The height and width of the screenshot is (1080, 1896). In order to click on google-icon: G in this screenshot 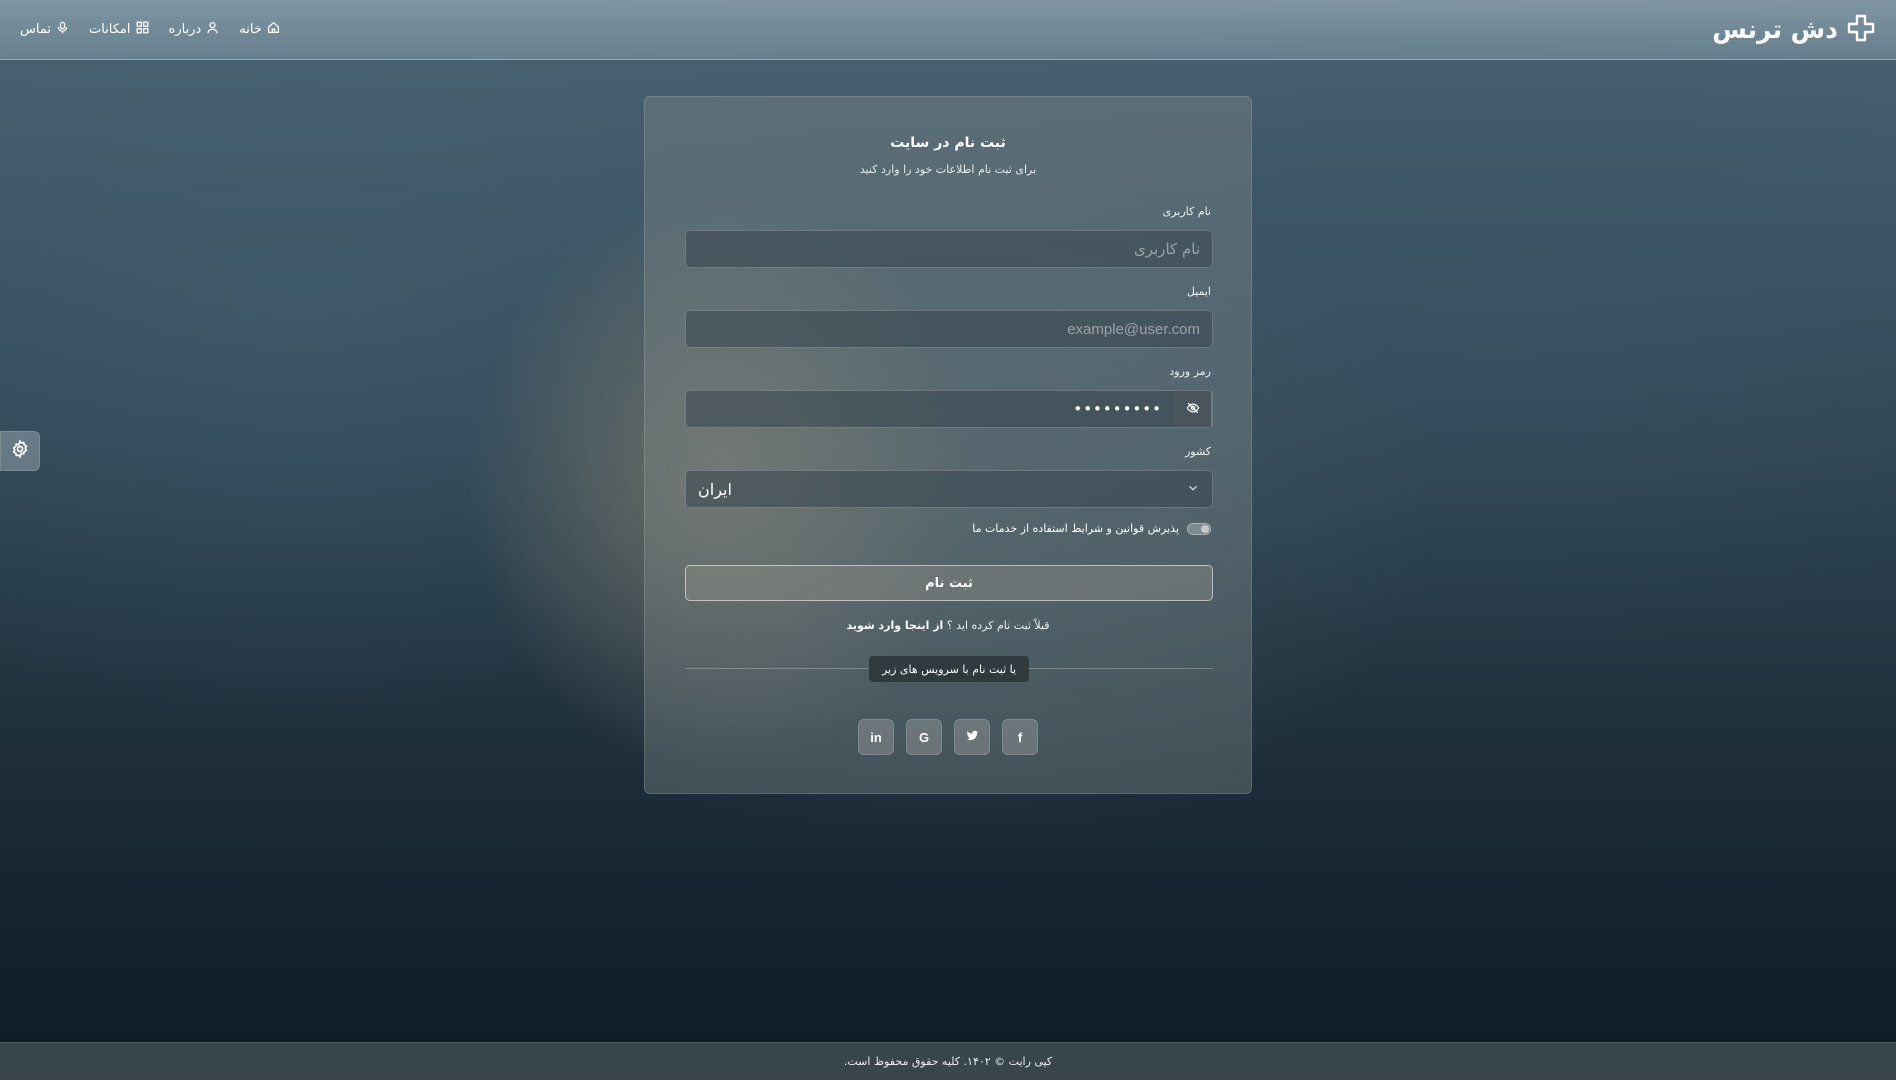, I will do `click(924, 737)`.